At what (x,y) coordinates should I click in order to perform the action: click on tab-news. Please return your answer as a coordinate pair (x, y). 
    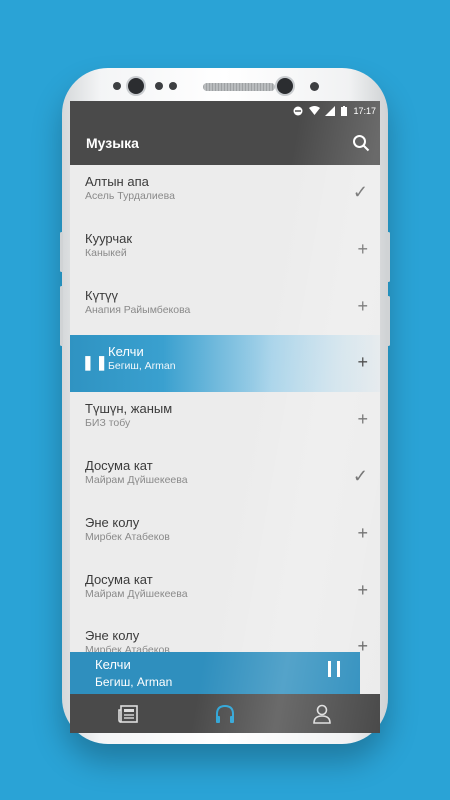
    Looking at the image, I should click on (128, 714).